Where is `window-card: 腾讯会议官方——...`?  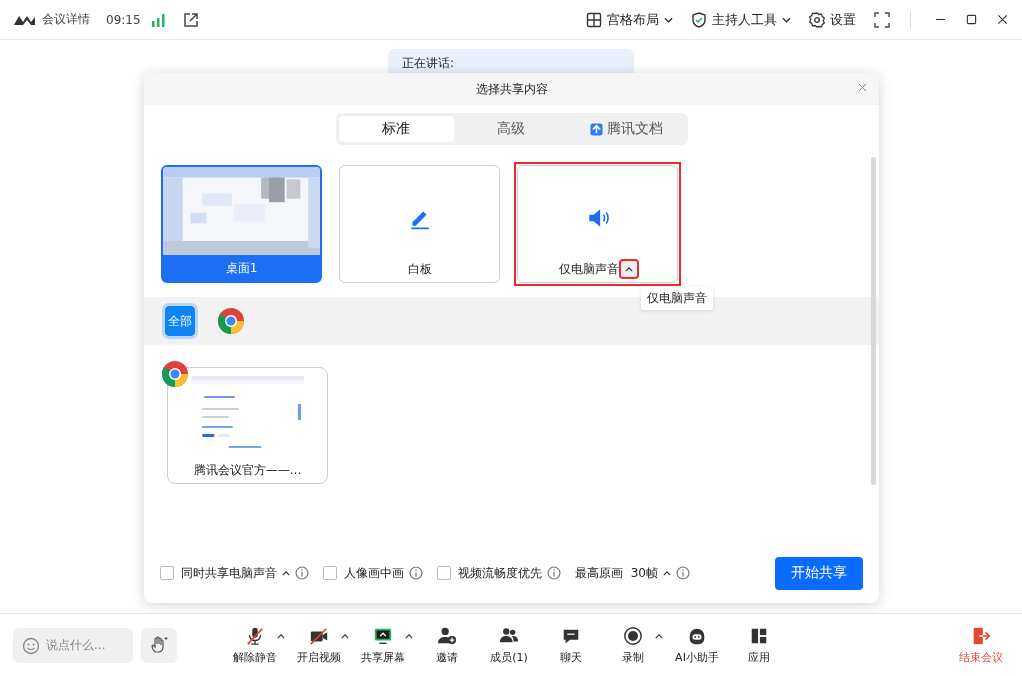 window-card: 腾讯会议官方——... is located at coordinates (247, 425).